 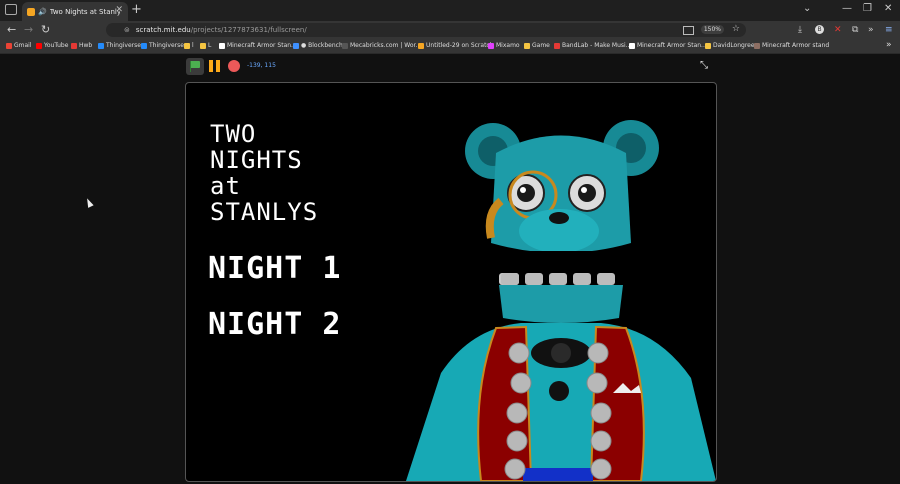 What do you see at coordinates (225, 186) in the screenshot?
I see `title-line-3: at` at bounding box center [225, 186].